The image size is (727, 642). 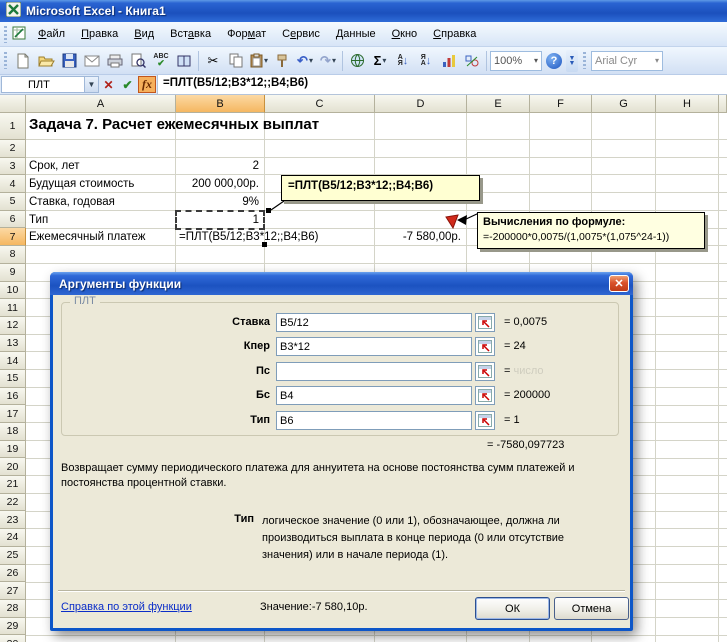 What do you see at coordinates (380, 61) in the screenshot?
I see `autosum-button: Σ ▾` at bounding box center [380, 61].